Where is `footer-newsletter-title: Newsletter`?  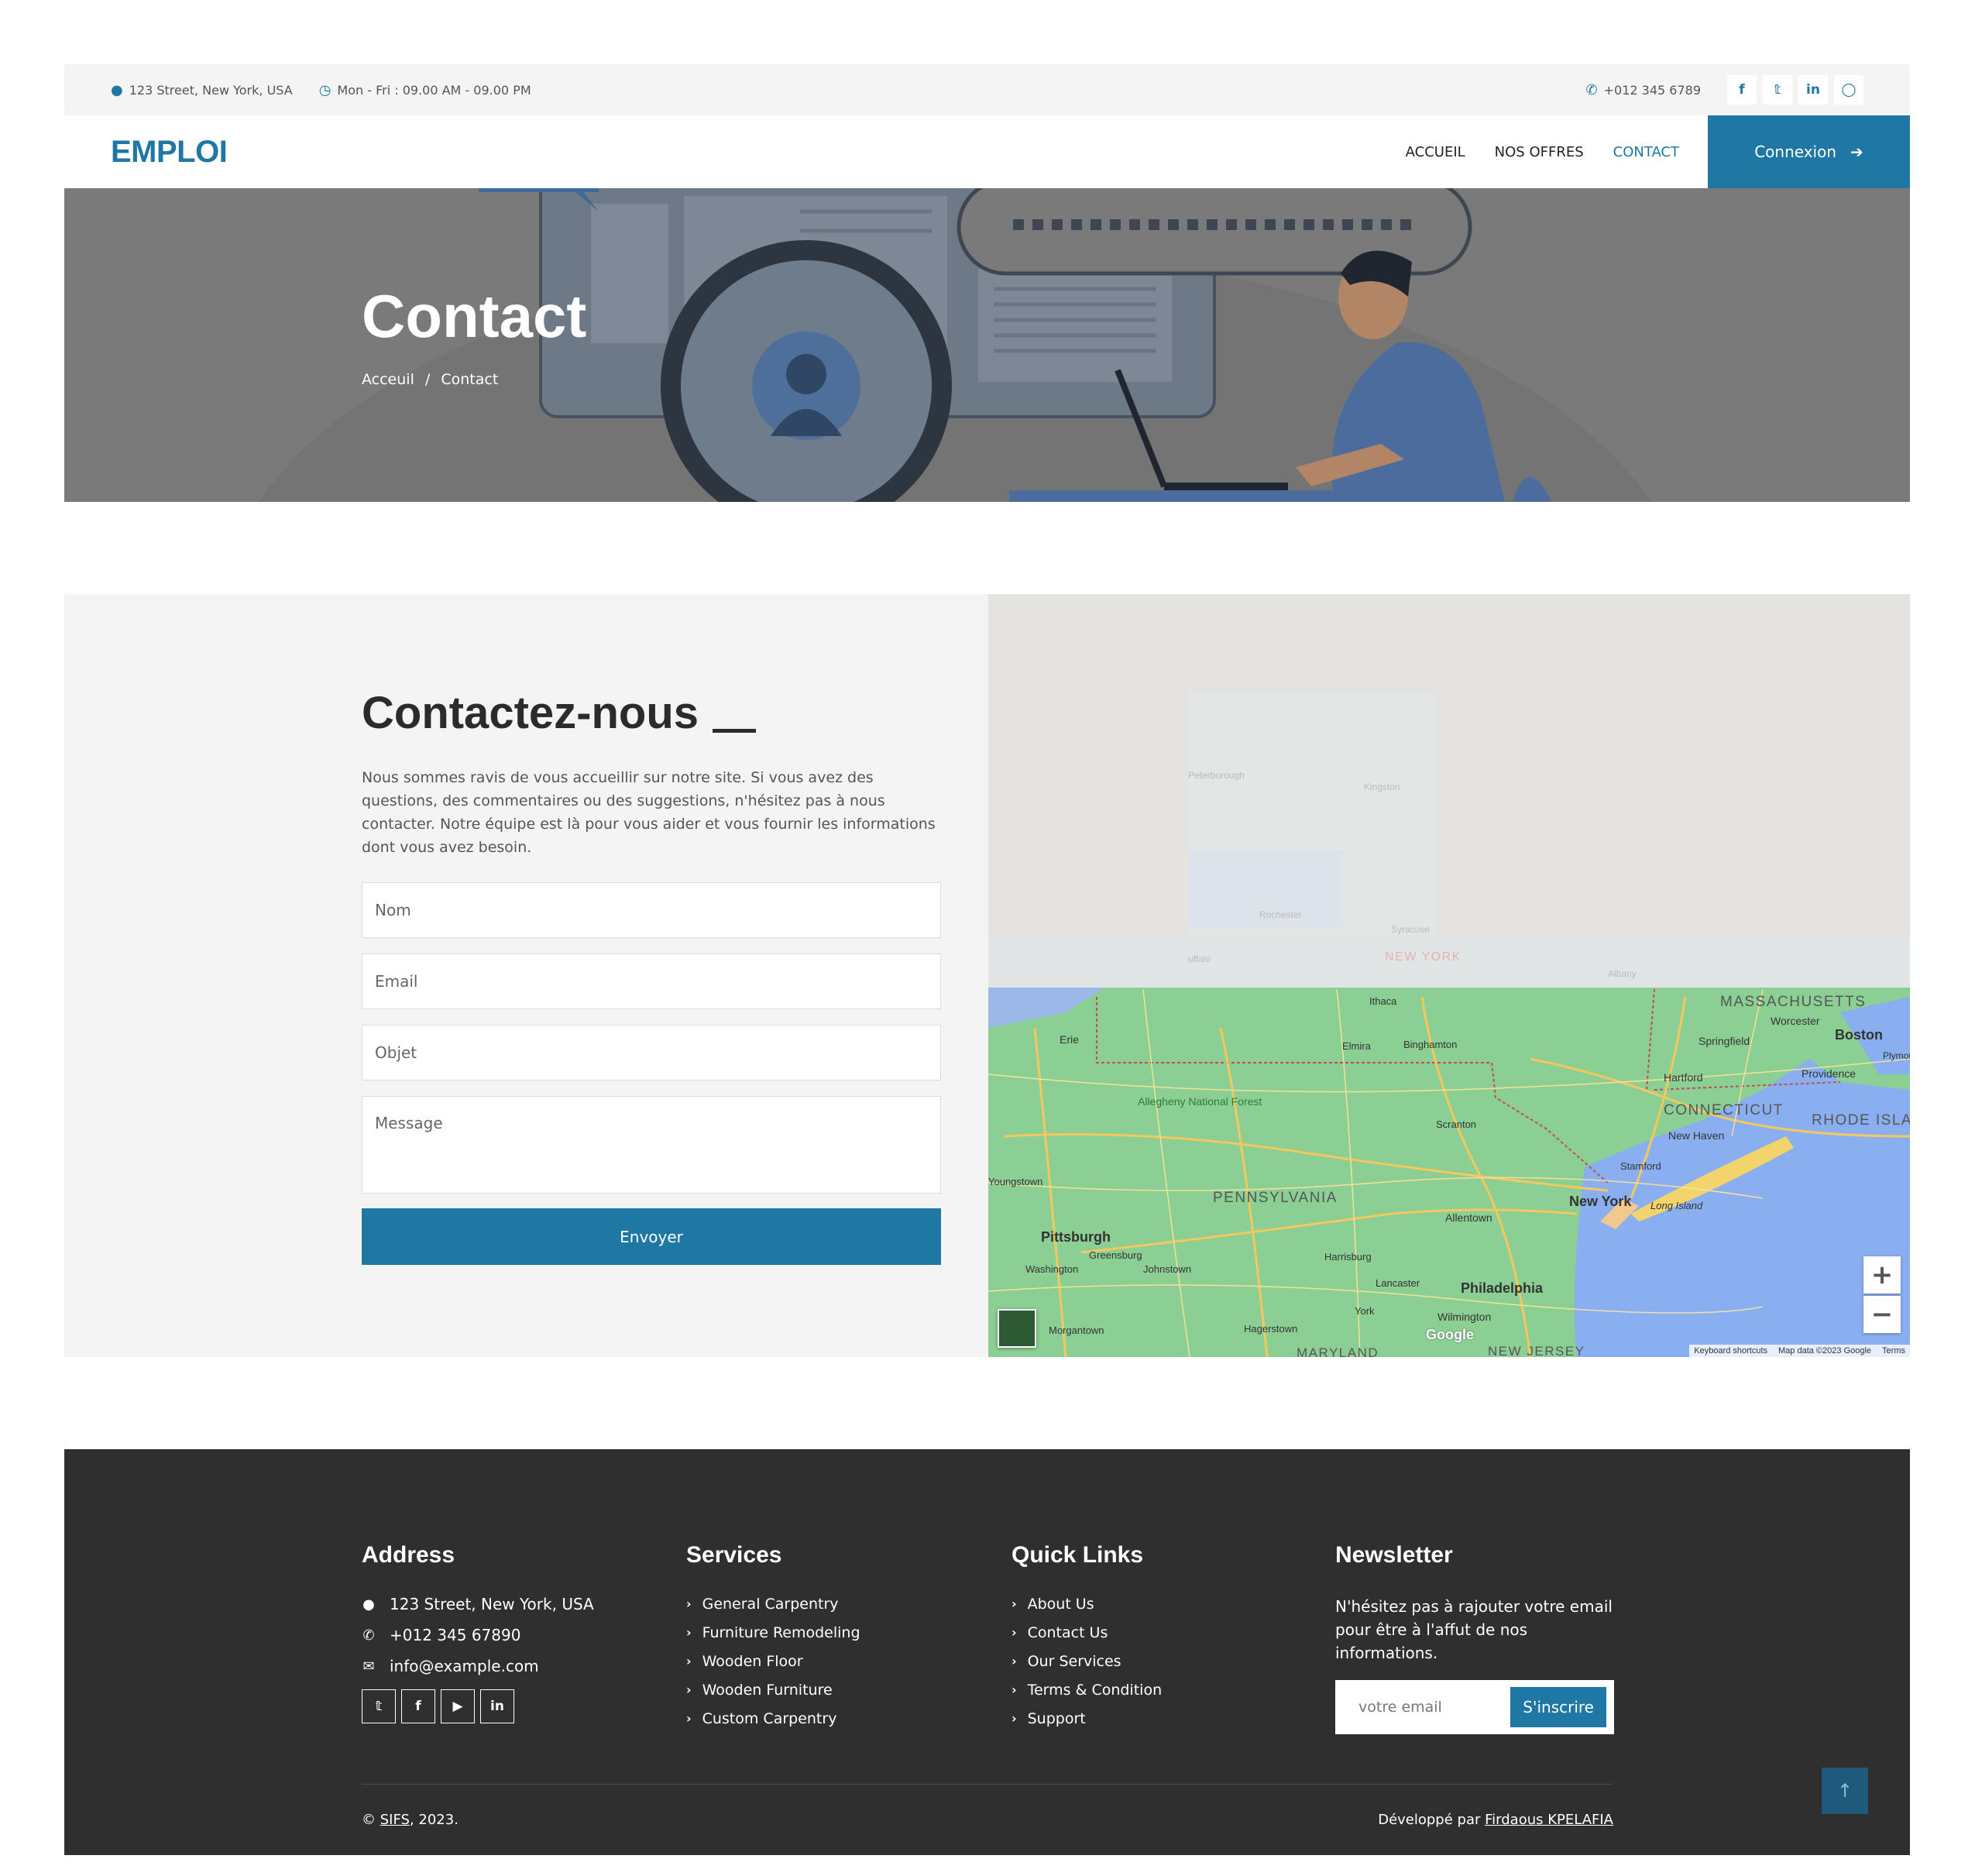 footer-newsletter-title: Newsletter is located at coordinates (1394, 1555).